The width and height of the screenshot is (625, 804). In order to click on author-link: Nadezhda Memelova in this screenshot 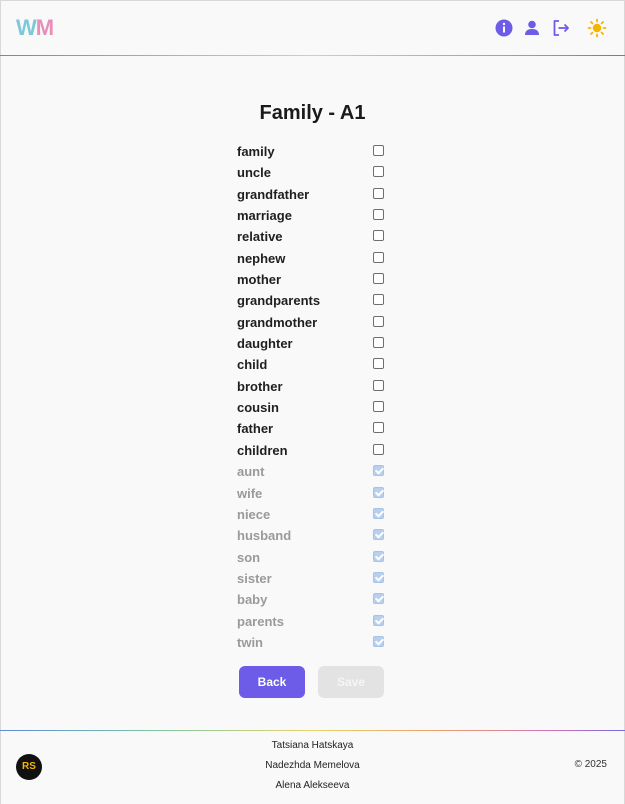, I will do `click(312, 769)`.